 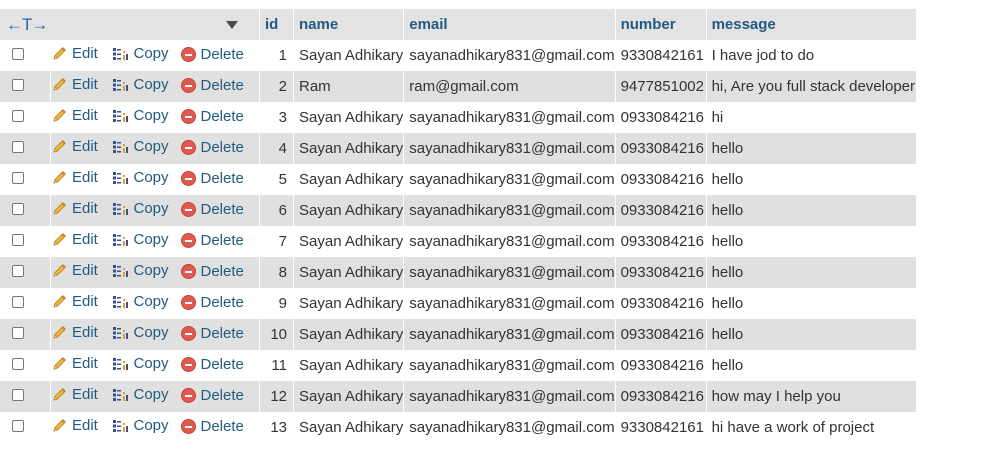 I want to click on column-header-email: email, so click(x=509, y=24).